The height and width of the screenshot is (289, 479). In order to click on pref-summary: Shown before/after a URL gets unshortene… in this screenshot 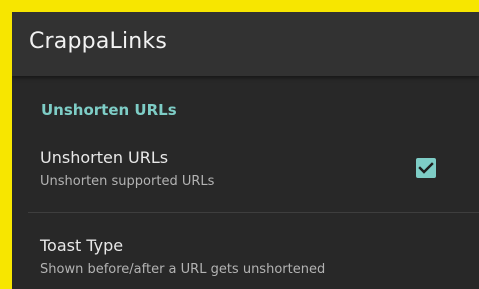, I will do `click(183, 269)`.